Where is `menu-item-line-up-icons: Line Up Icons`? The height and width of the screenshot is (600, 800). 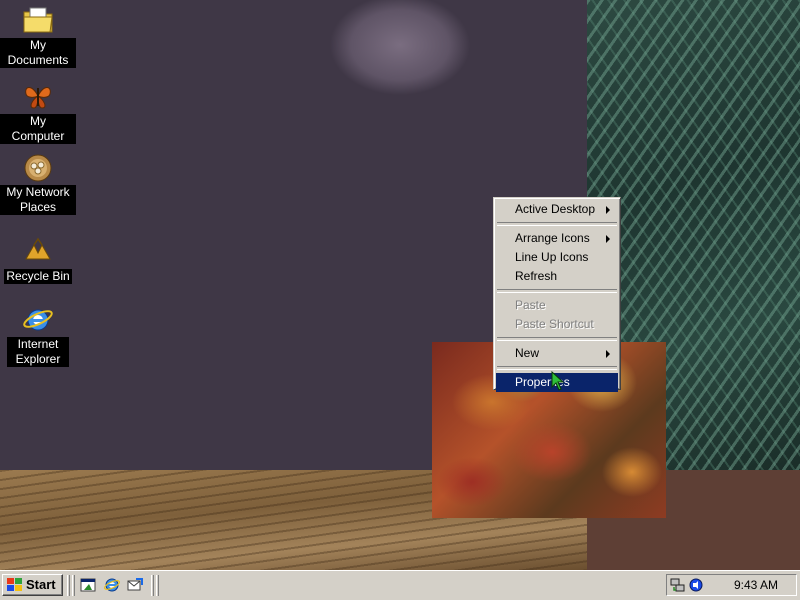 menu-item-line-up-icons: Line Up Icons is located at coordinates (557, 257).